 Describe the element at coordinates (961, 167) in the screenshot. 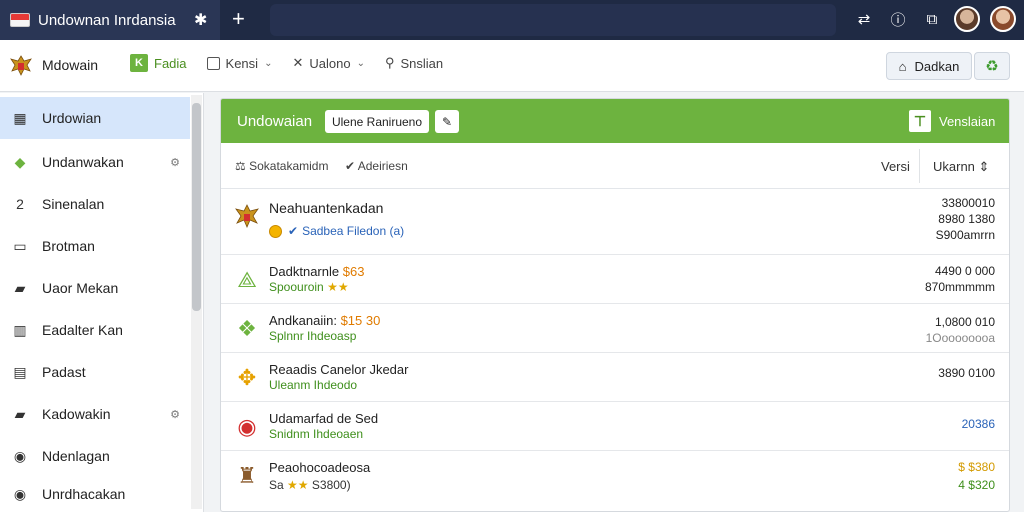

I see `column-header-ukuran: Ukarnn ⇕` at that location.